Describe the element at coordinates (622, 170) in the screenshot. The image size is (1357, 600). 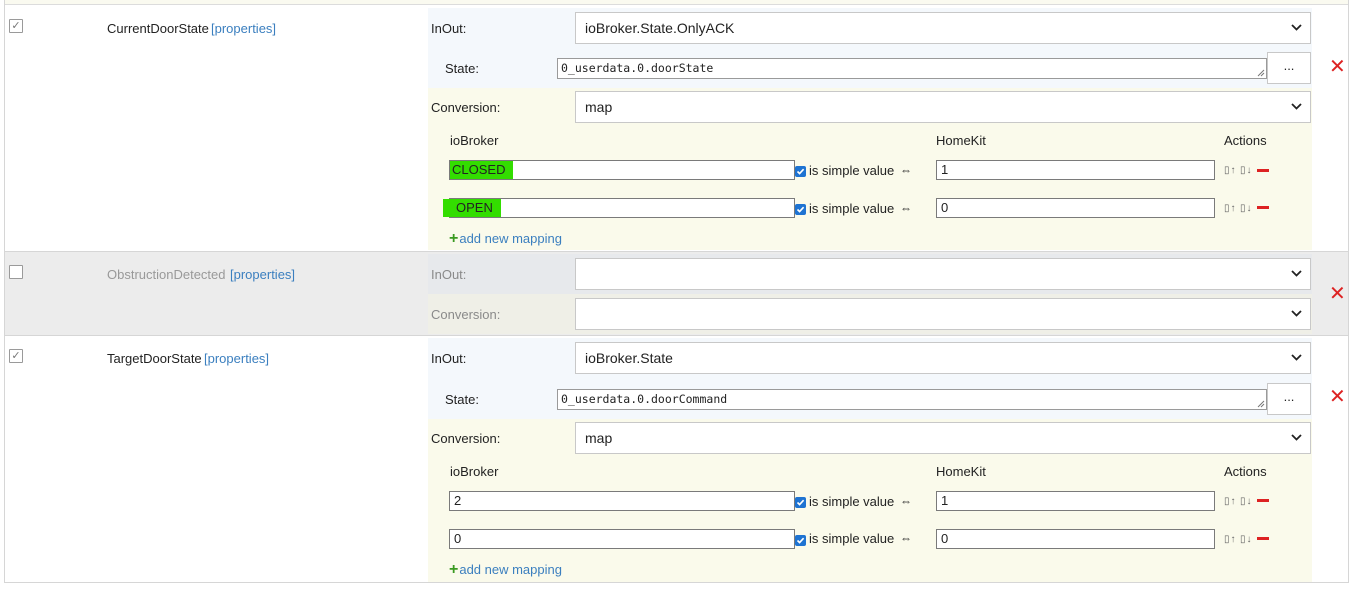
I see `mapping-iobroker-input: CLOSED` at that location.